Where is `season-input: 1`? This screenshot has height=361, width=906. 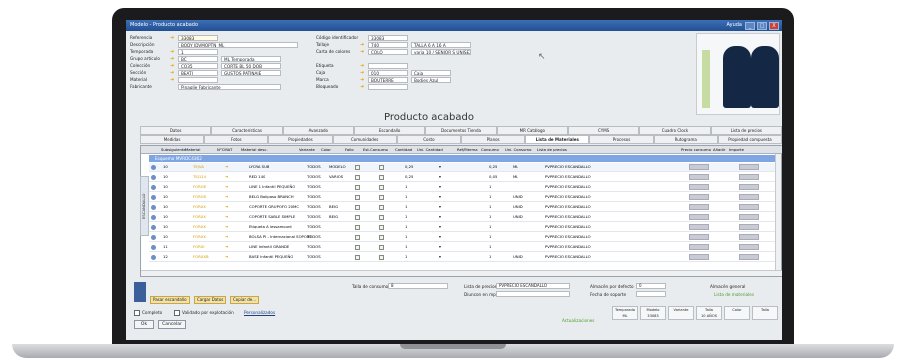
season-input: 1 is located at coordinates (198, 51).